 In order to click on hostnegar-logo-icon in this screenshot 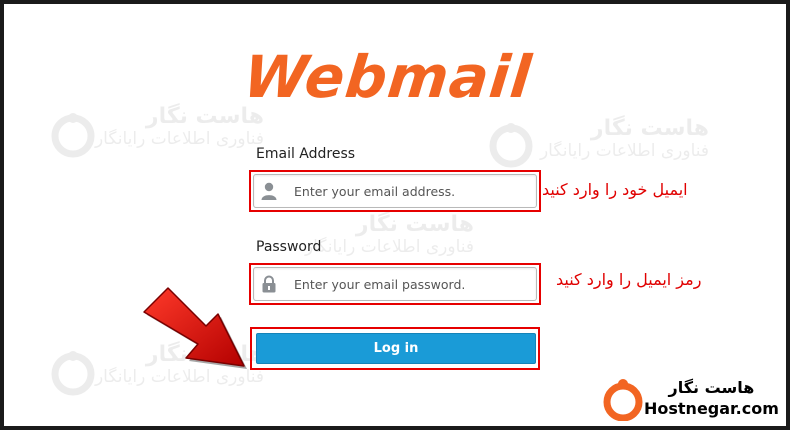, I will do `click(623, 400)`.